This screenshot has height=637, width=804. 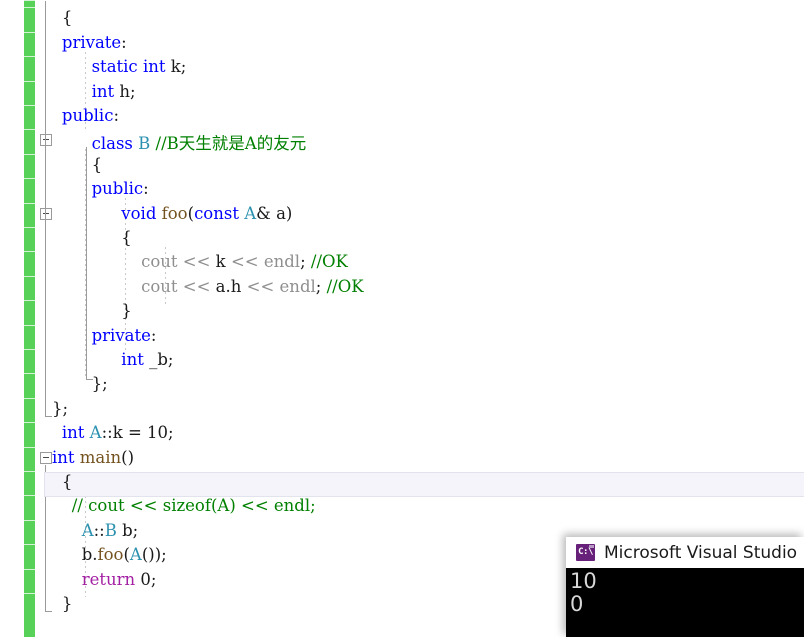 What do you see at coordinates (402, 141) in the screenshot?
I see `code-line: class B //B天生就是A的友元` at bounding box center [402, 141].